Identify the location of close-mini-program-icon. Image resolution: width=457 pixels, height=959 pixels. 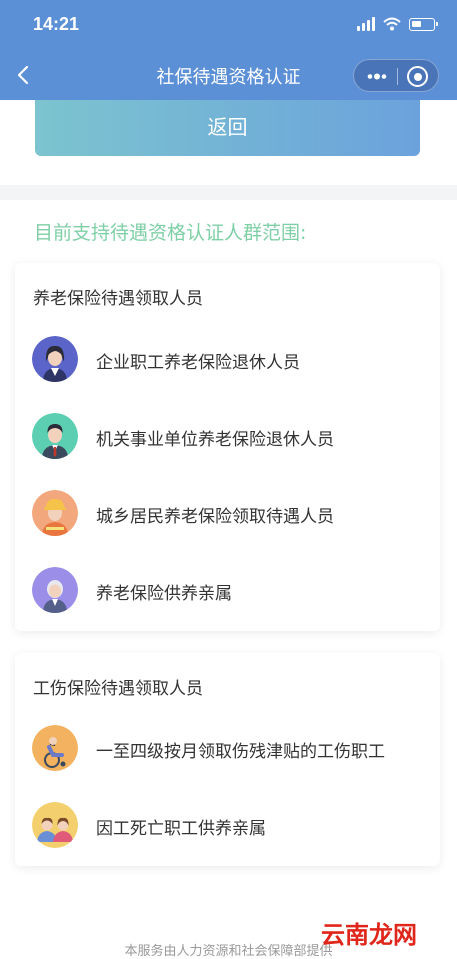
(417, 76).